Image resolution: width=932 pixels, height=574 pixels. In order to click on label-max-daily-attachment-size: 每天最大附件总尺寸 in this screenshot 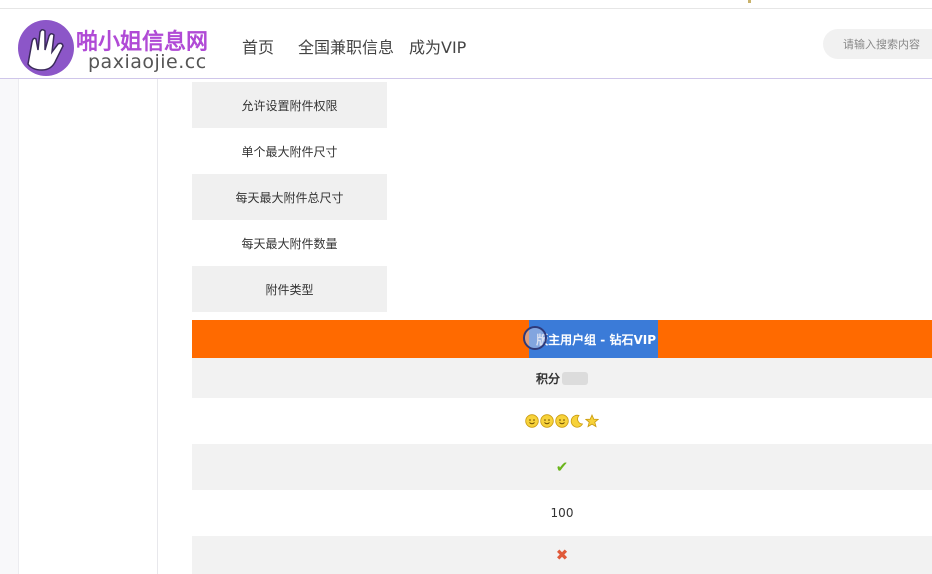, I will do `click(289, 197)`.